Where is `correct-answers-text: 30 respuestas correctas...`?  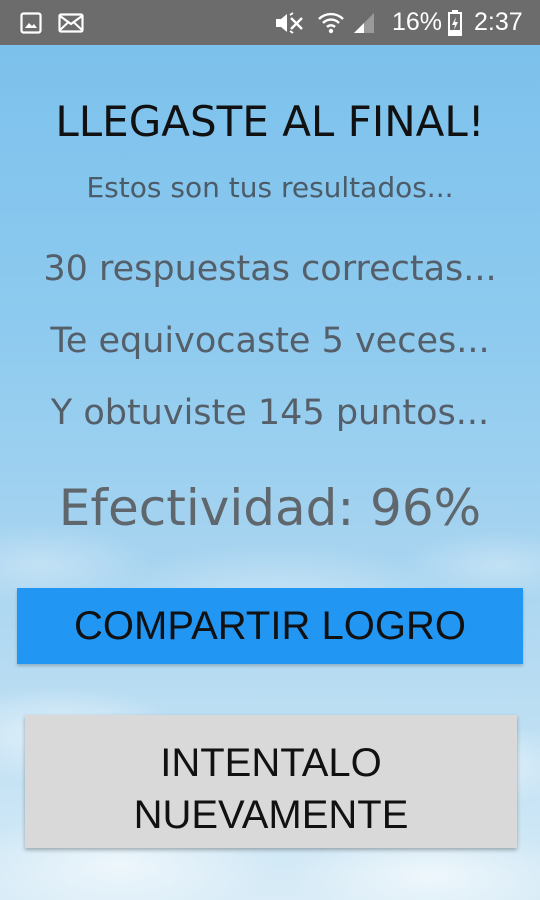 correct-answers-text: 30 respuestas correctas... is located at coordinates (270, 269).